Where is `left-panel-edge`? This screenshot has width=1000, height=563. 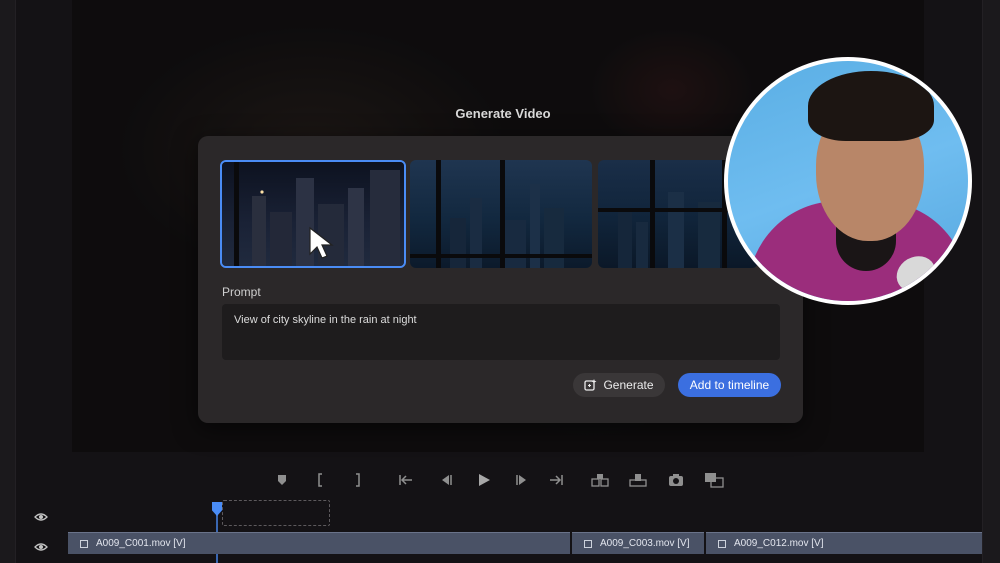
left-panel-edge is located at coordinates (8, 281).